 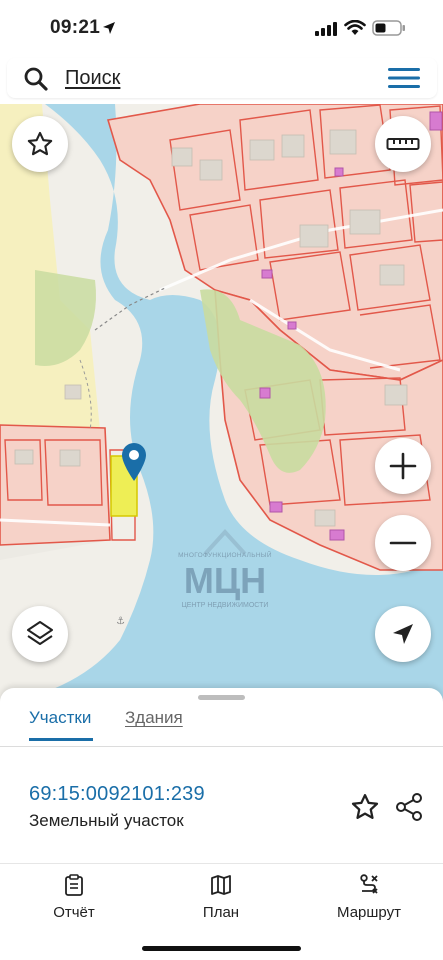 I want to click on zoom-in-button, so click(x=403, y=466).